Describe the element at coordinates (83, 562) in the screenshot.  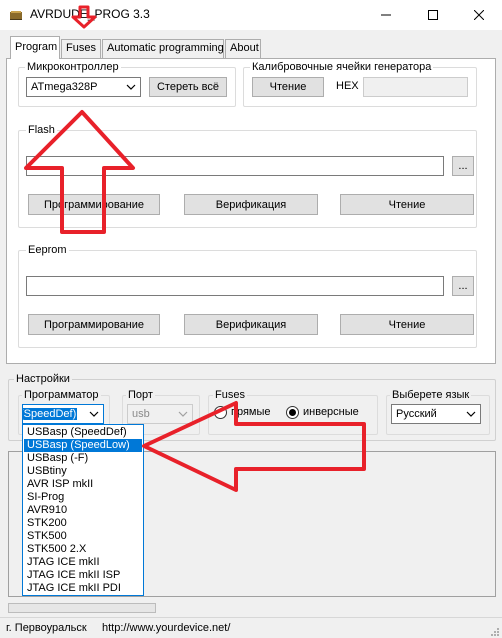
I see `list-item: JTAG ICE mkII` at that location.